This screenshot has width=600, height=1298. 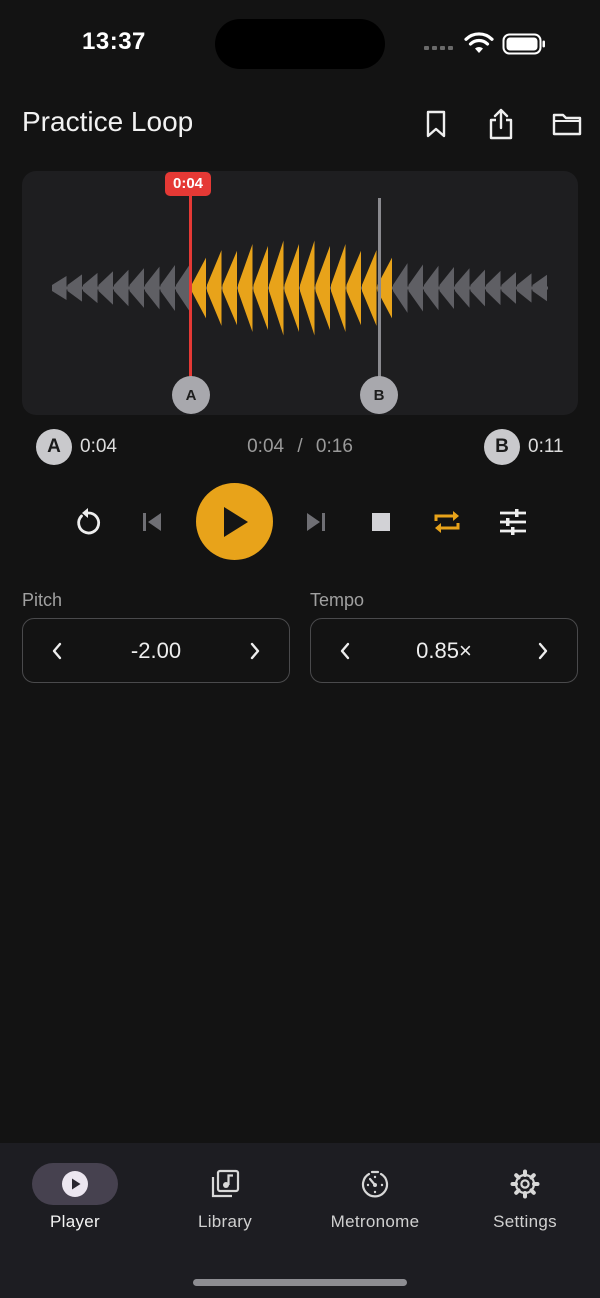 I want to click on cellular-signal-icon, so click(x=438, y=48).